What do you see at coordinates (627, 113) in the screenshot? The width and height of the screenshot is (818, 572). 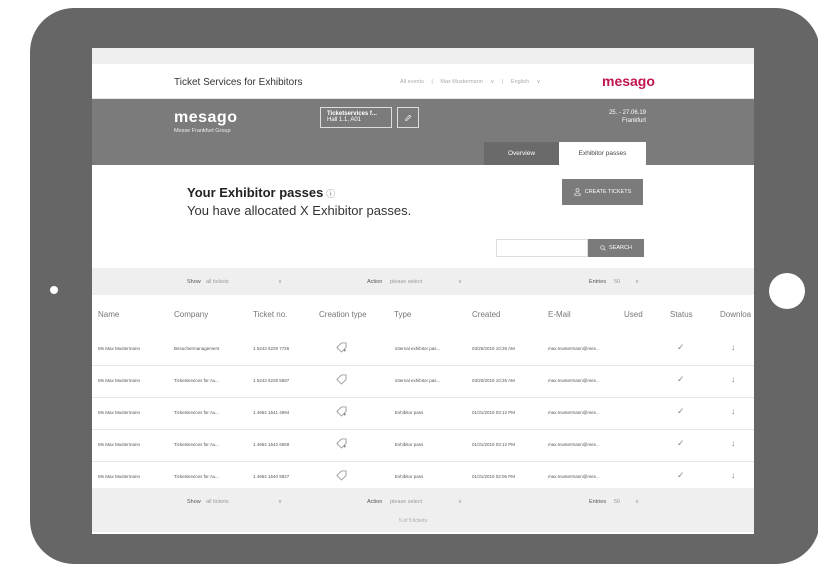 I see `event-date-range: 25. - 27.06.19` at bounding box center [627, 113].